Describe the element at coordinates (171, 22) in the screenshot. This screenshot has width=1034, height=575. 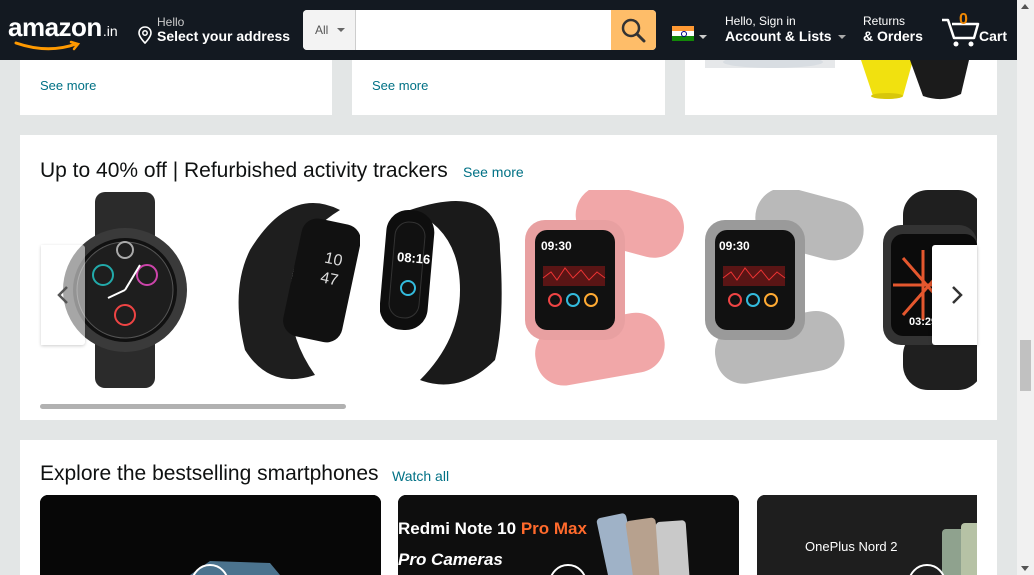
I see `address-greeting: Hello` at that location.